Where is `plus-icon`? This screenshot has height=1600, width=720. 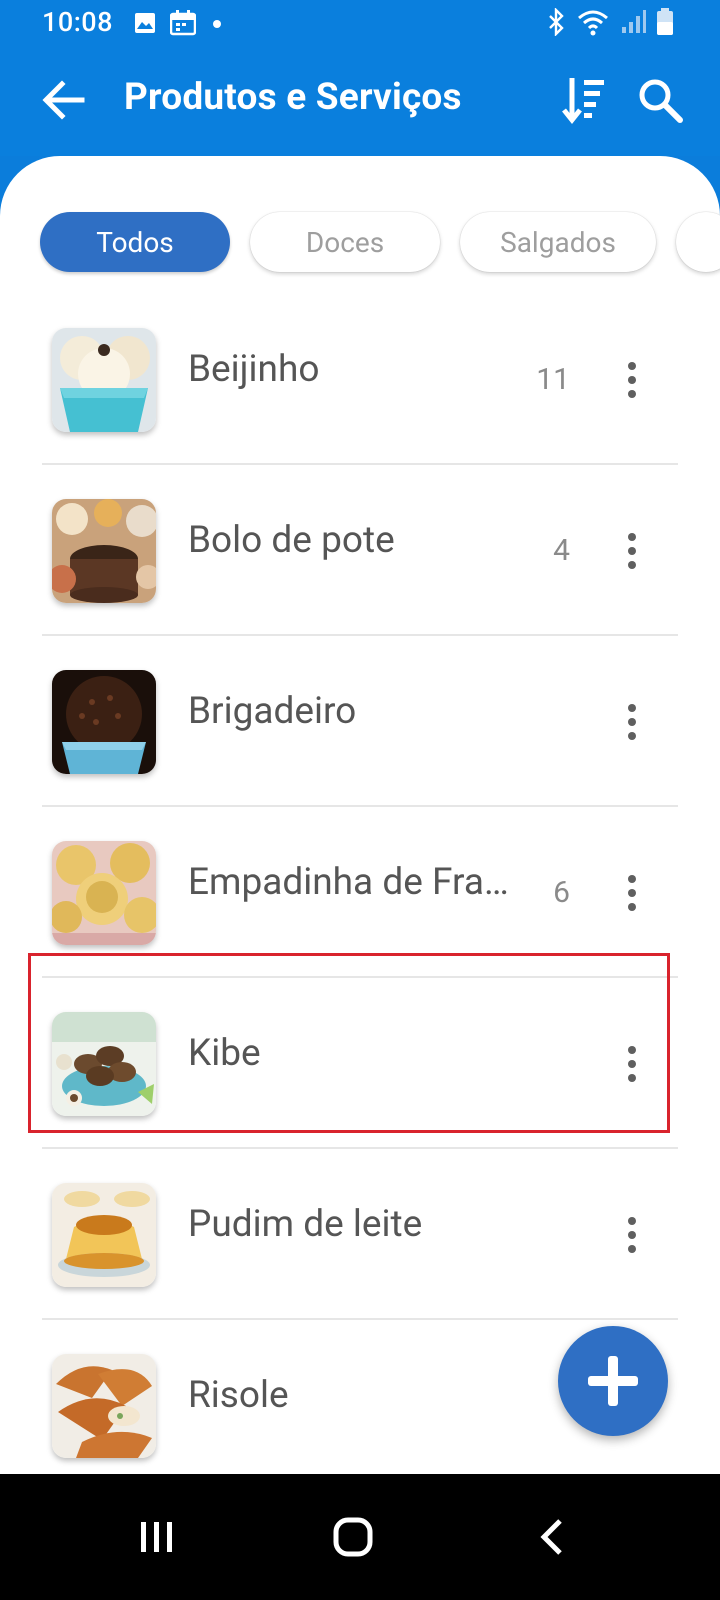
plus-icon is located at coordinates (613, 1381).